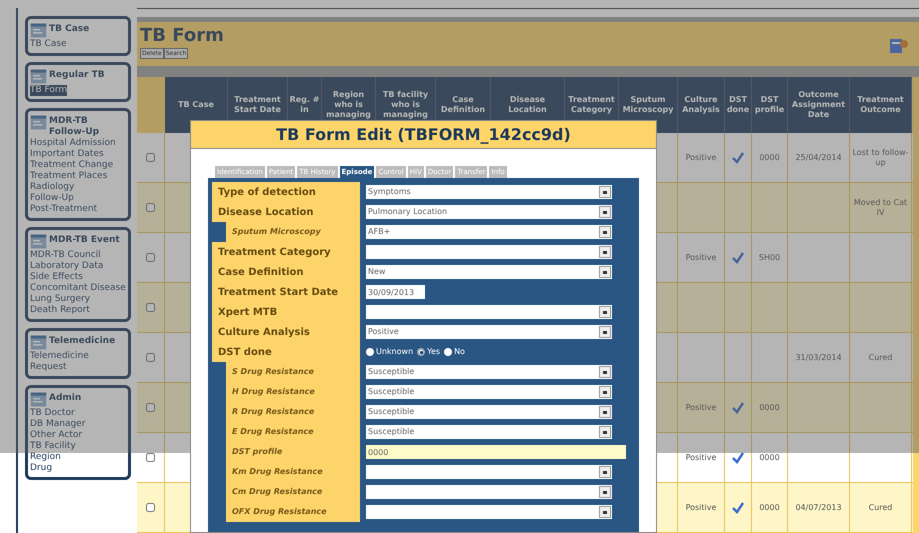 The image size is (919, 533). I want to click on field-label: Case Definition, so click(260, 273).